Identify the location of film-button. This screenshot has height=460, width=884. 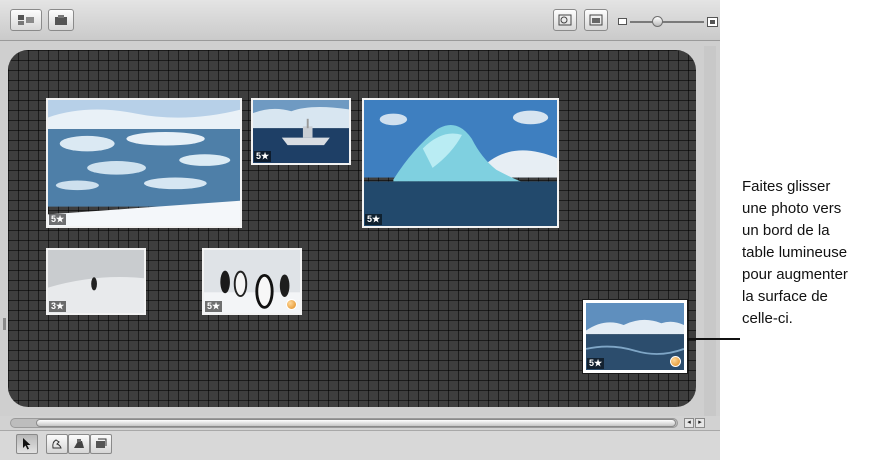
(61, 20).